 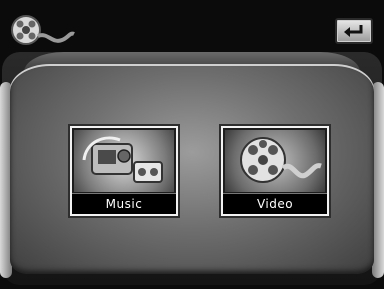 I want to click on return-arrow-icon, so click(x=353, y=31).